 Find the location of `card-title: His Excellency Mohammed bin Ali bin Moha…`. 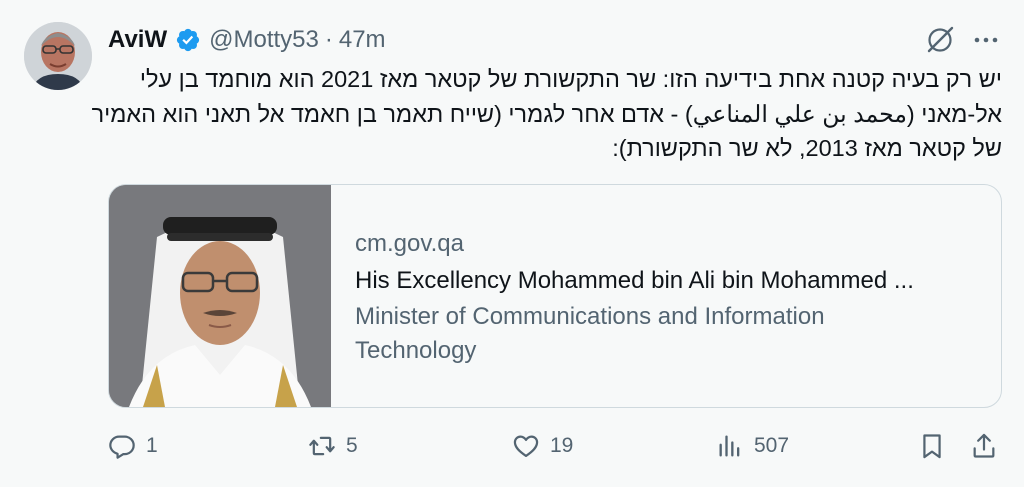

card-title: His Excellency Mohammed bin Ali bin Moha… is located at coordinates (634, 280).